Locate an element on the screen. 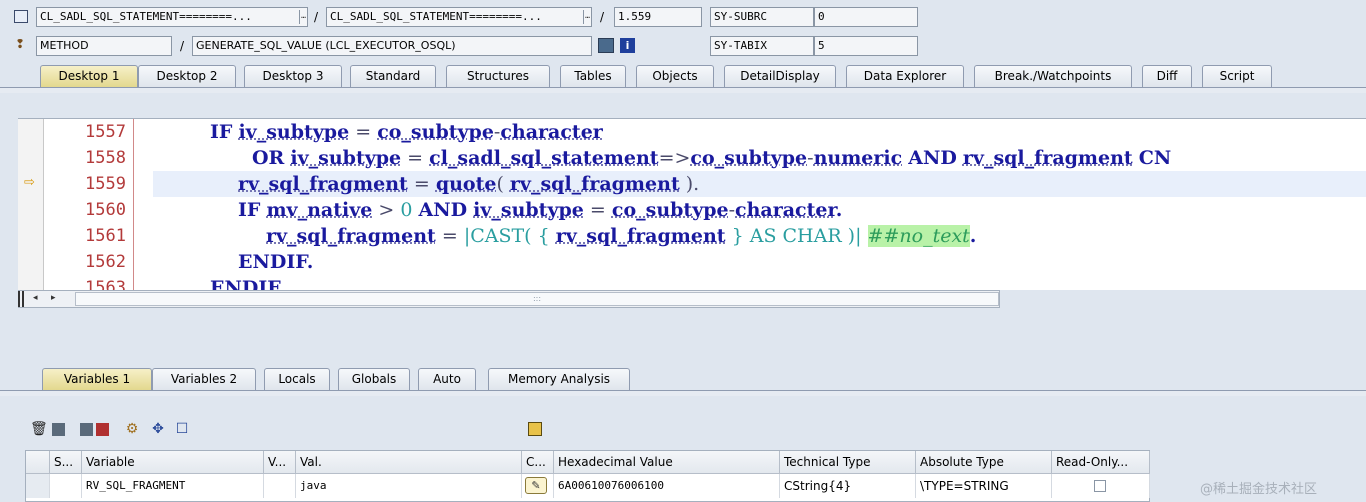 The image size is (1366, 502). tab-desktop-3: Desktop 3 is located at coordinates (293, 76).